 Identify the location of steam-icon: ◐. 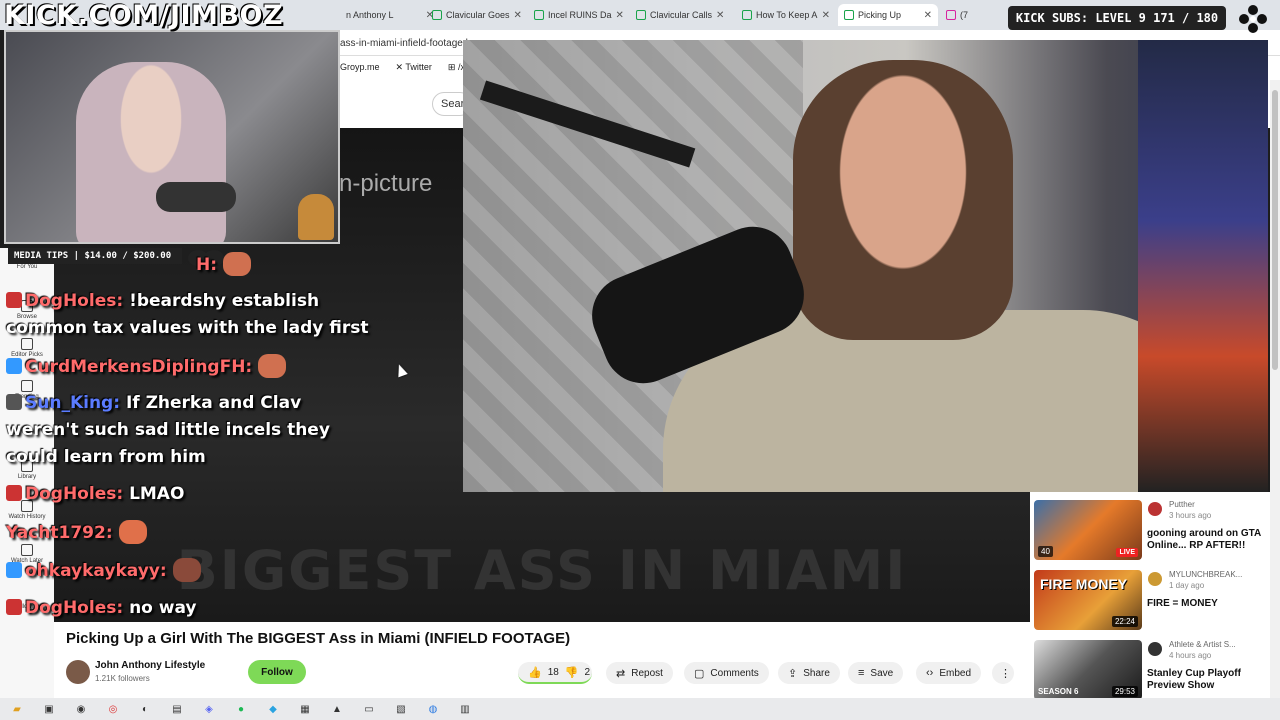
(145, 709).